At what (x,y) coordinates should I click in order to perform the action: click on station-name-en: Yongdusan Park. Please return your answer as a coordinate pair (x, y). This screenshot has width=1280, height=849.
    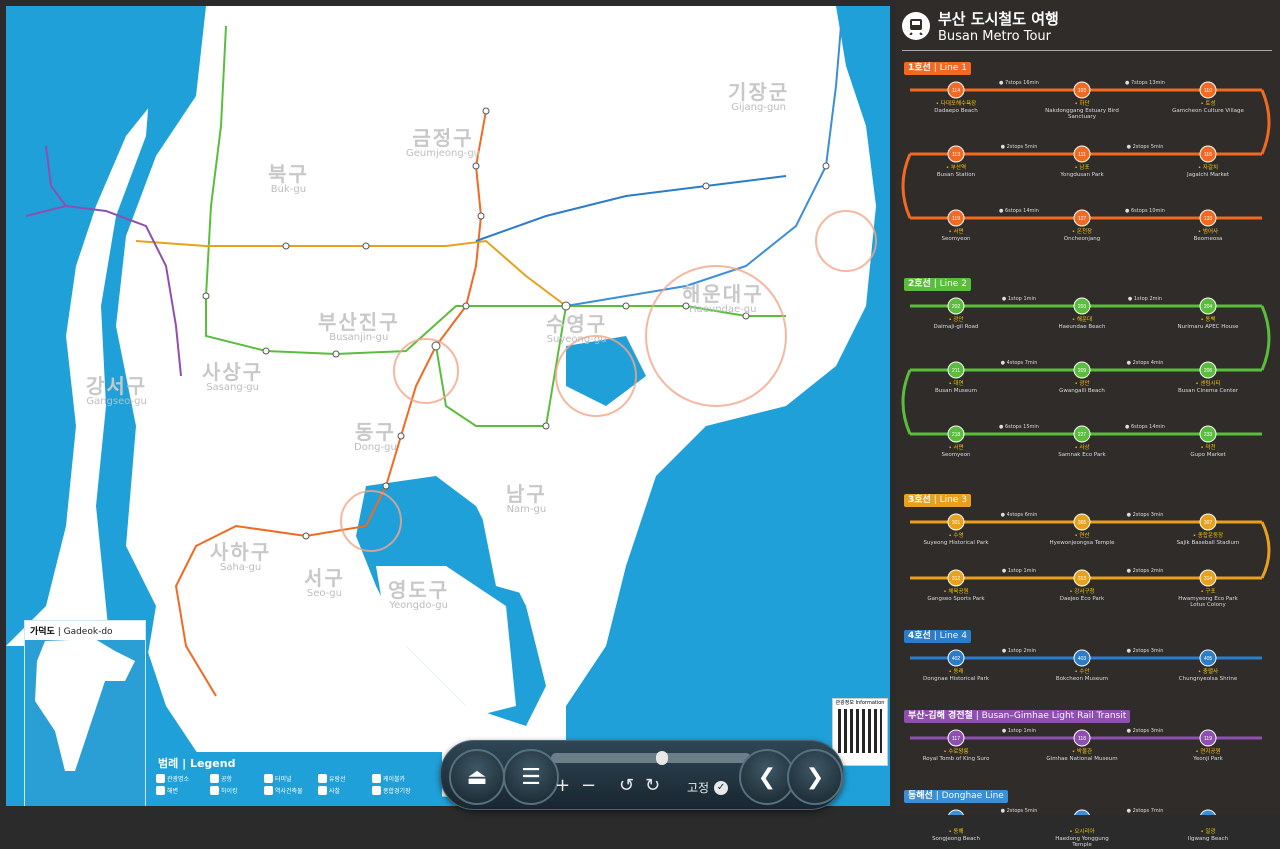
    Looking at the image, I should click on (1082, 174).